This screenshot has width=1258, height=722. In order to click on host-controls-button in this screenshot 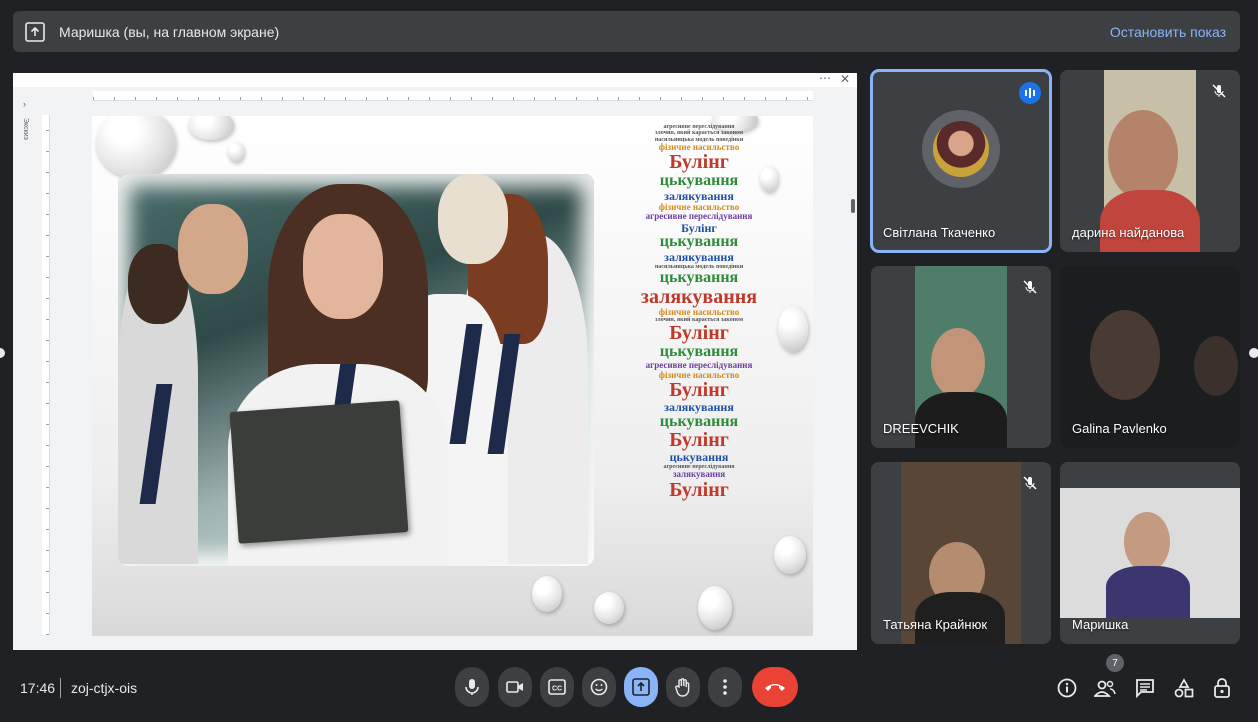, I will do `click(1223, 688)`.